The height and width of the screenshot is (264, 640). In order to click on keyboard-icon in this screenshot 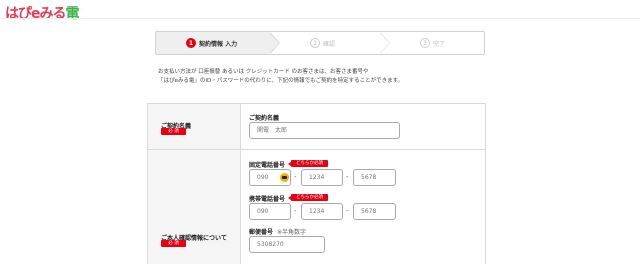, I will do `click(284, 177)`.